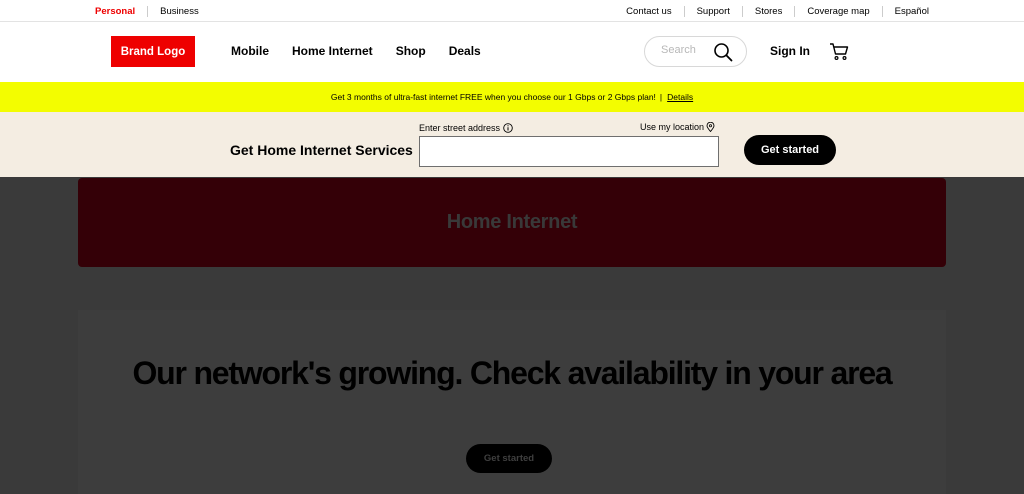  What do you see at coordinates (569, 151) in the screenshot?
I see `street-address-input` at bounding box center [569, 151].